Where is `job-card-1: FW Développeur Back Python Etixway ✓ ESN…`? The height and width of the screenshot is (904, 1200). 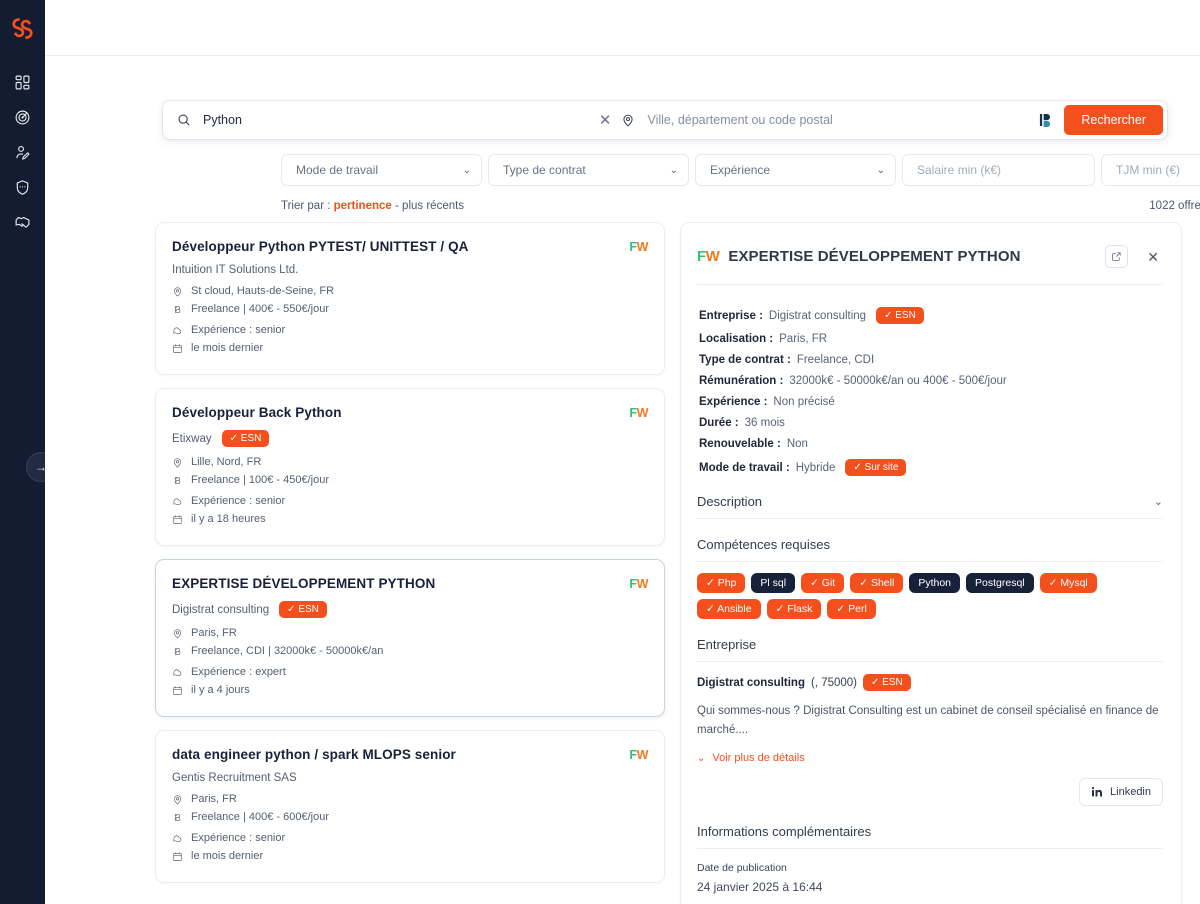 job-card-1: FW Développeur Back Python Etixway ✓ ESN… is located at coordinates (410, 467).